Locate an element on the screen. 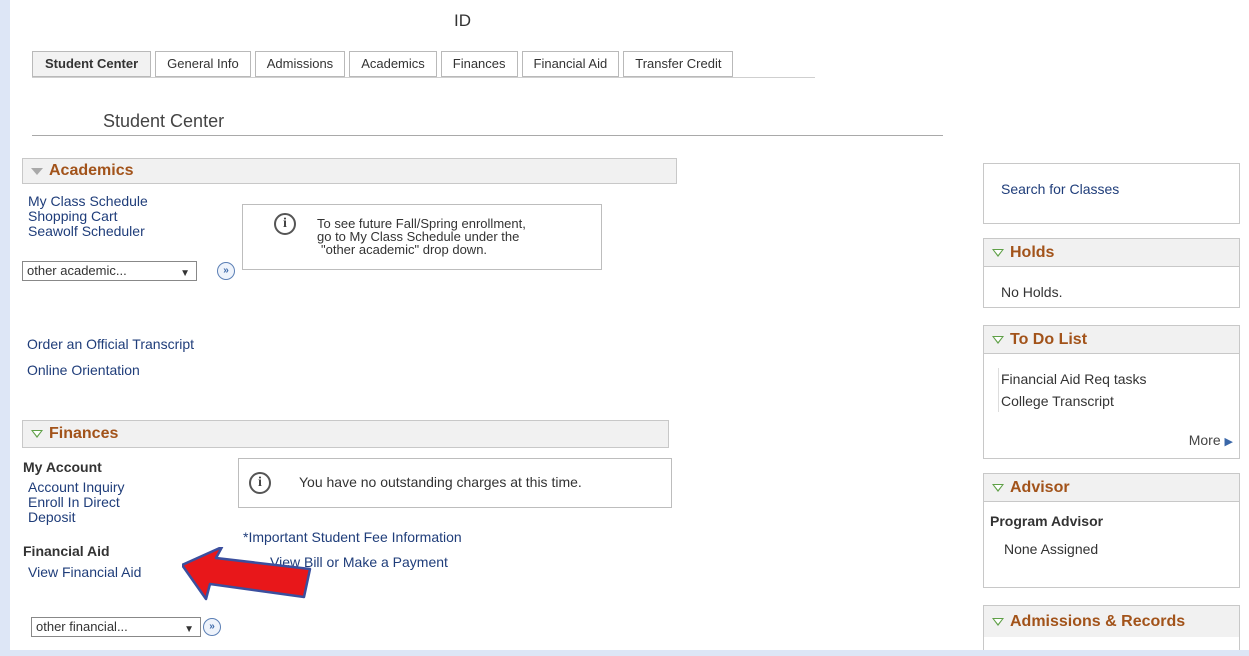 The image size is (1249, 656). tab-financial-aid: Financial Aid is located at coordinates (570, 64).